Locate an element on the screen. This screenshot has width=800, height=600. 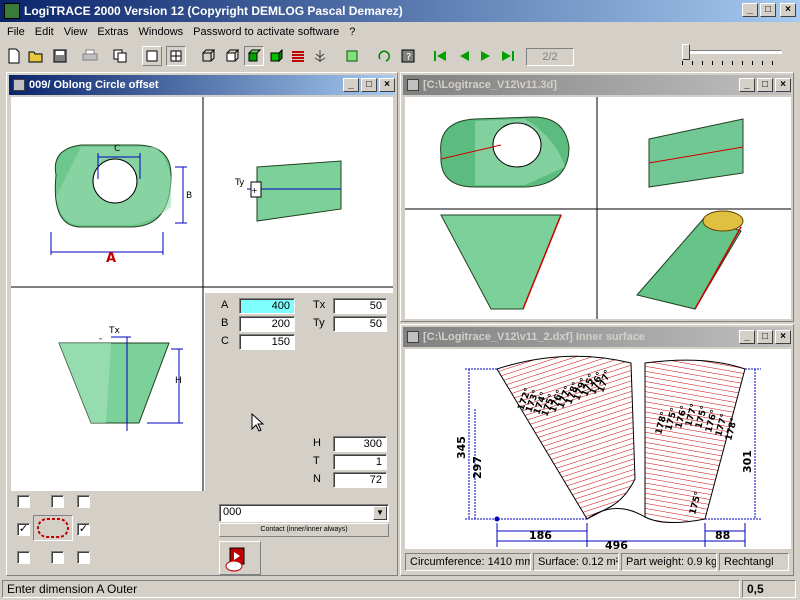
param-b-label: B is located at coordinates (225, 323).